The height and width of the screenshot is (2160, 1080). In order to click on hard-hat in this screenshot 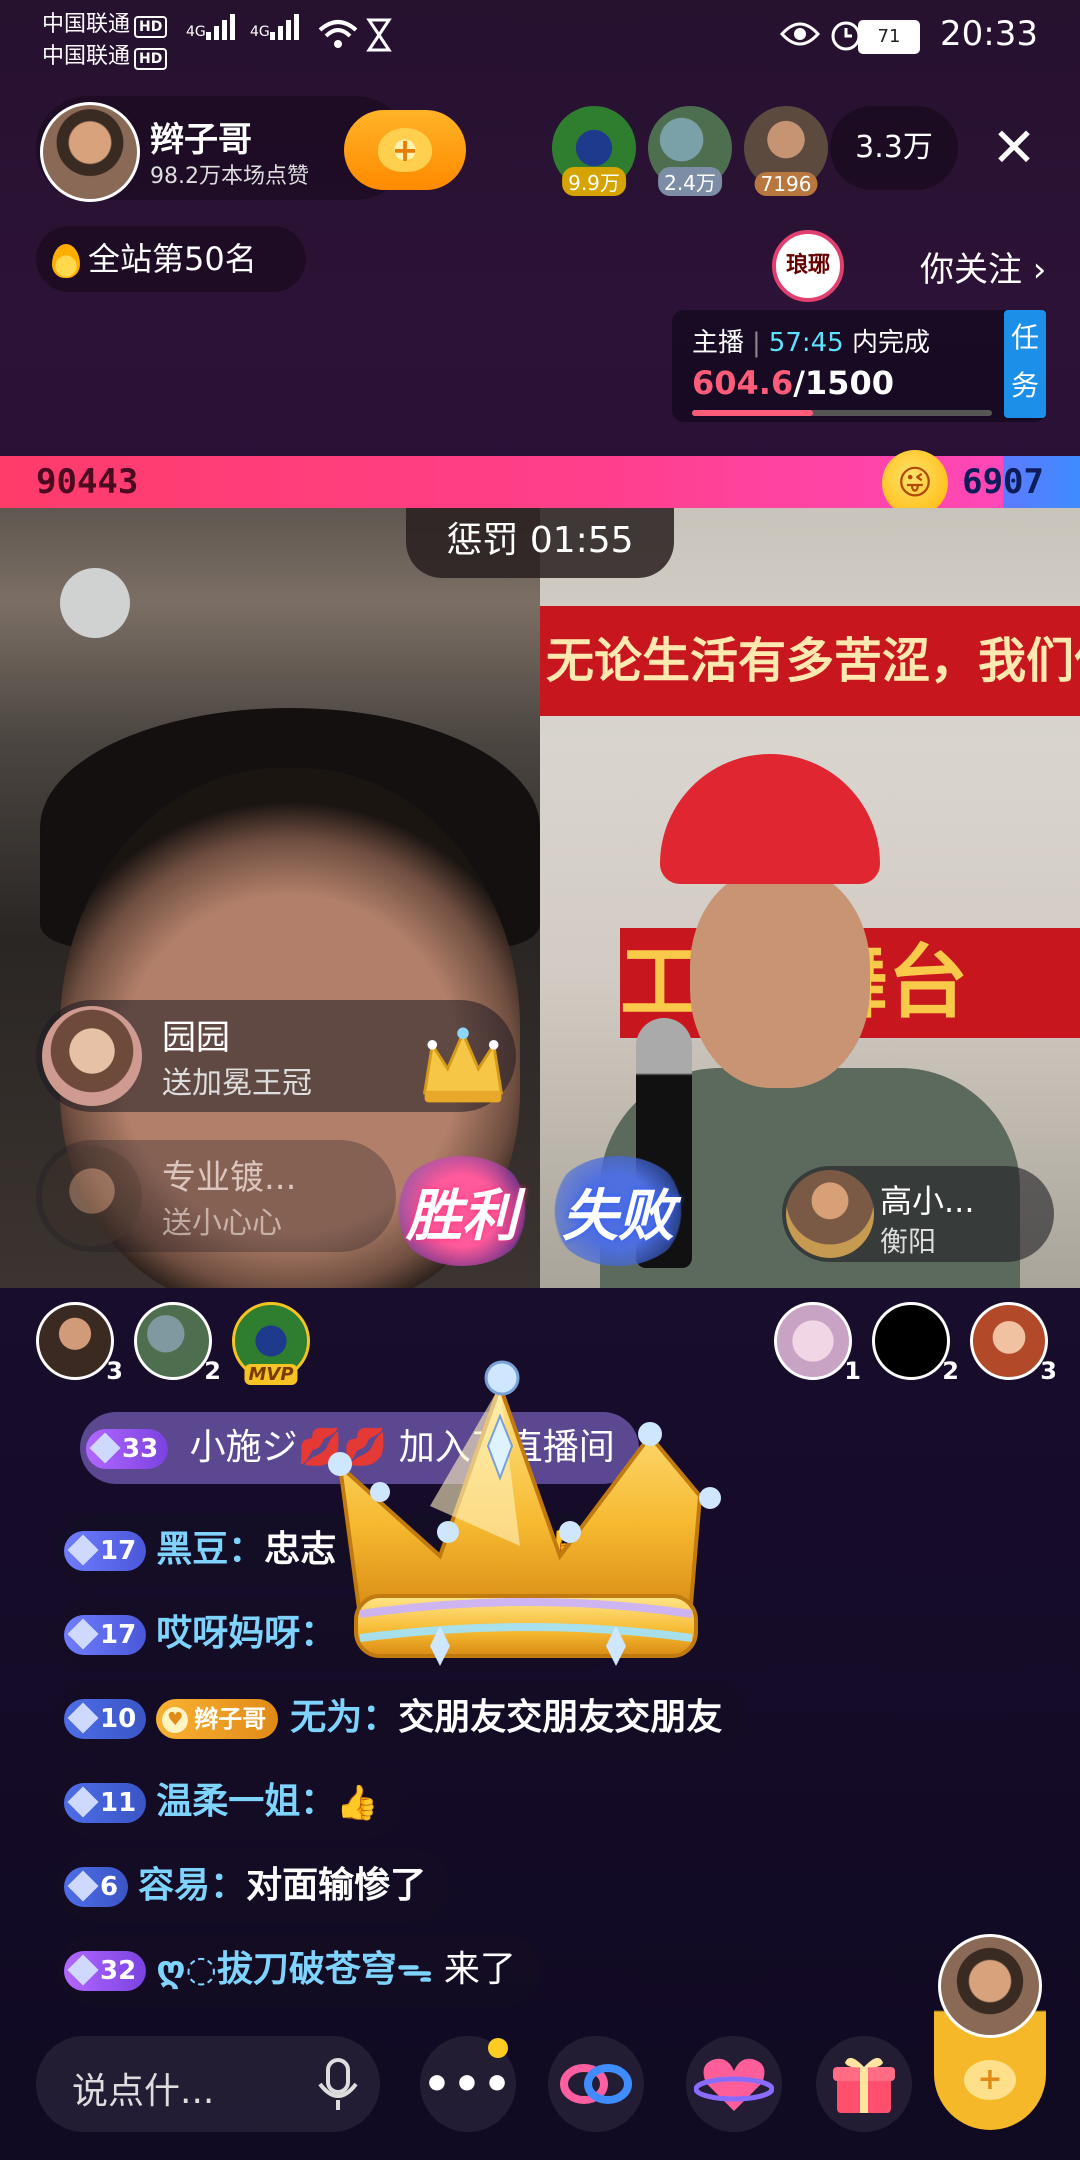, I will do `click(770, 819)`.